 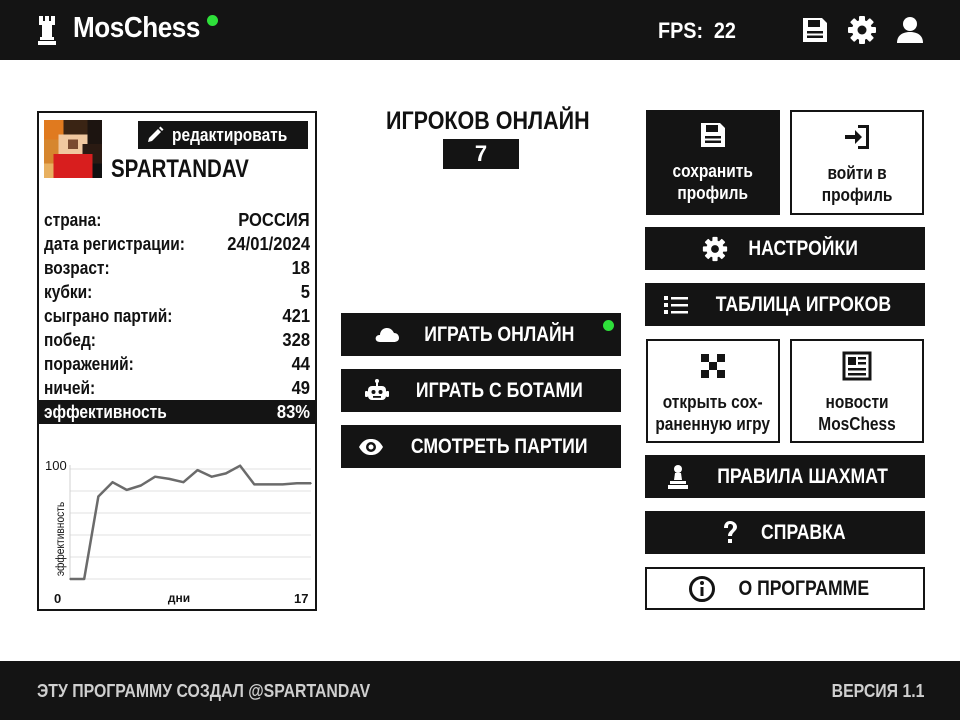 What do you see at coordinates (177, 316) in the screenshot?
I see `stat-games-played: сыграно партий: 421` at bounding box center [177, 316].